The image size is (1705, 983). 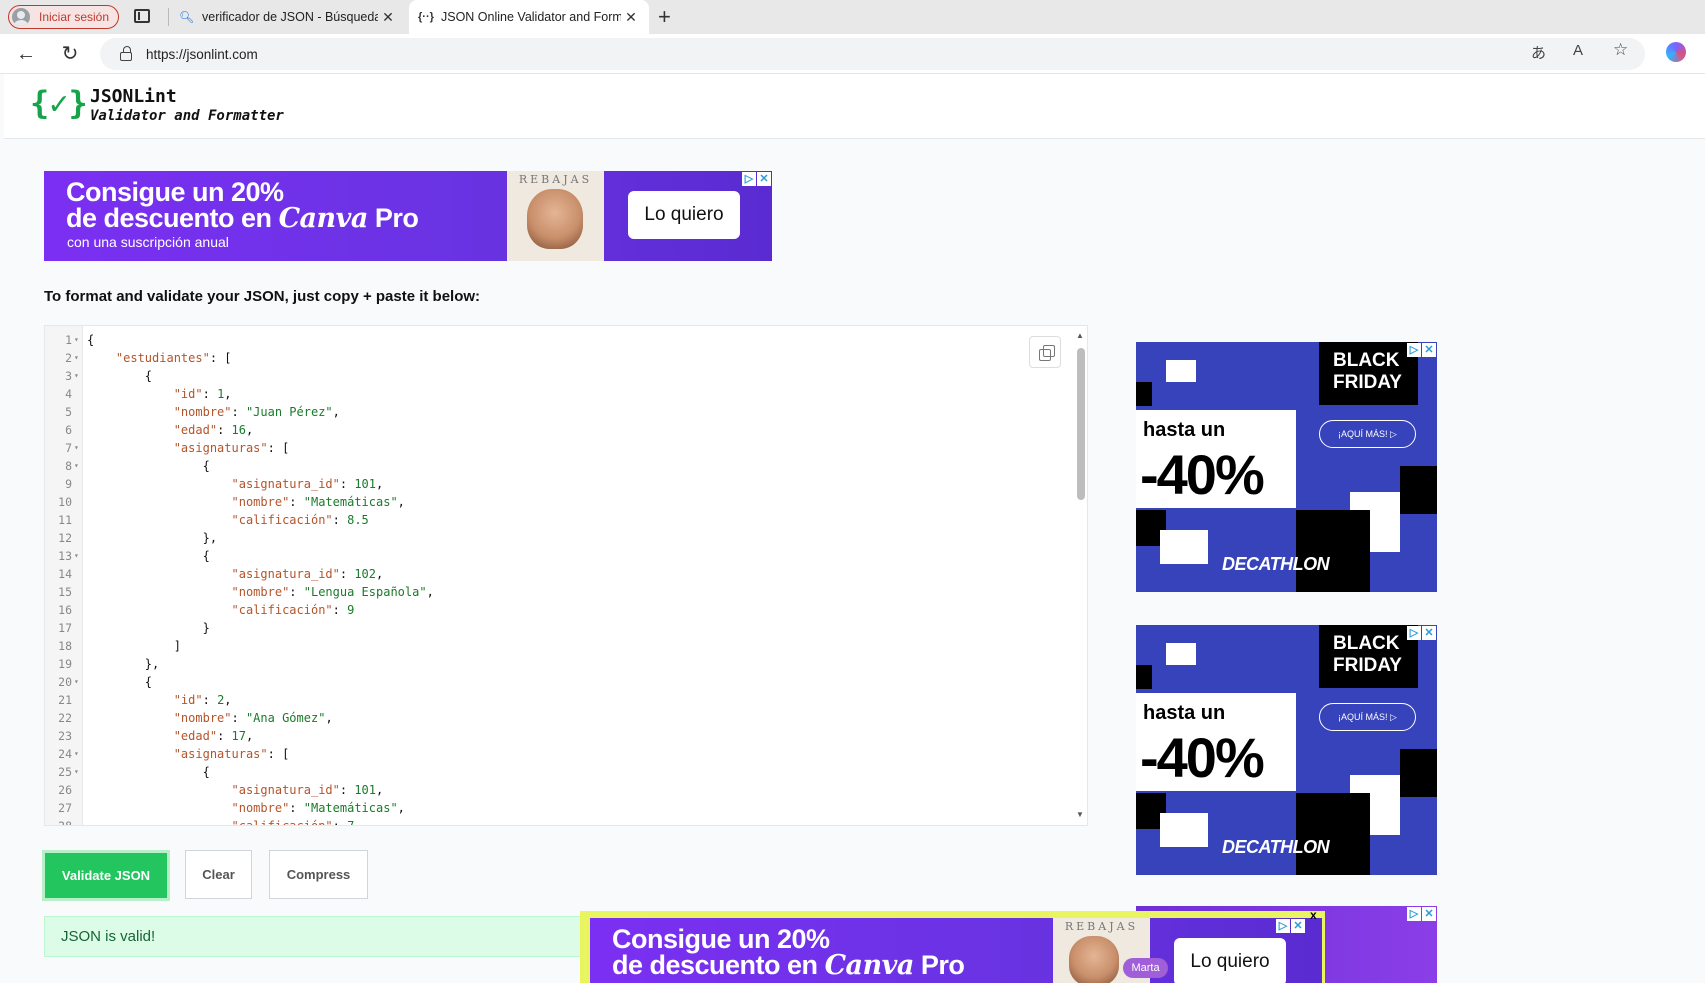 What do you see at coordinates (545, 376) in the screenshot?
I see `code-line: 3 ▾ {` at bounding box center [545, 376].